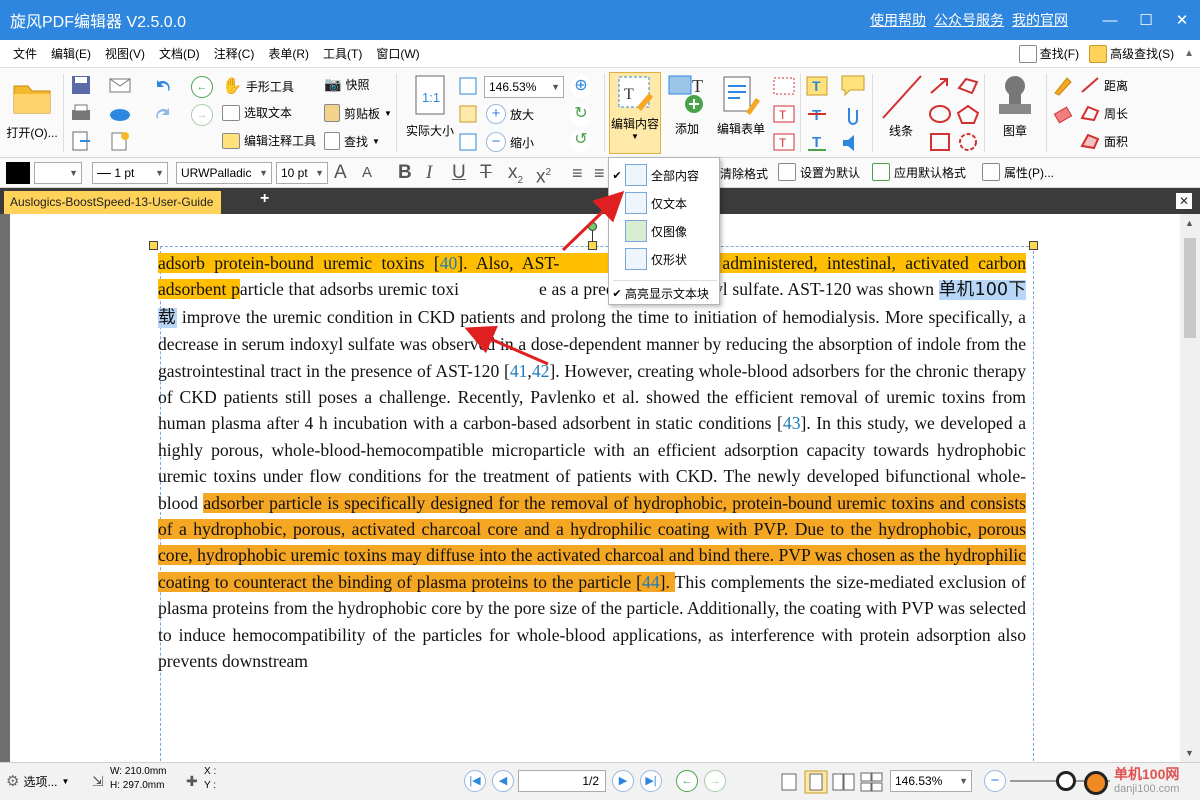 This screenshot has height=800, width=1200. Describe the element at coordinates (18, 173) in the screenshot. I see `stroke-color-swatch` at that location.